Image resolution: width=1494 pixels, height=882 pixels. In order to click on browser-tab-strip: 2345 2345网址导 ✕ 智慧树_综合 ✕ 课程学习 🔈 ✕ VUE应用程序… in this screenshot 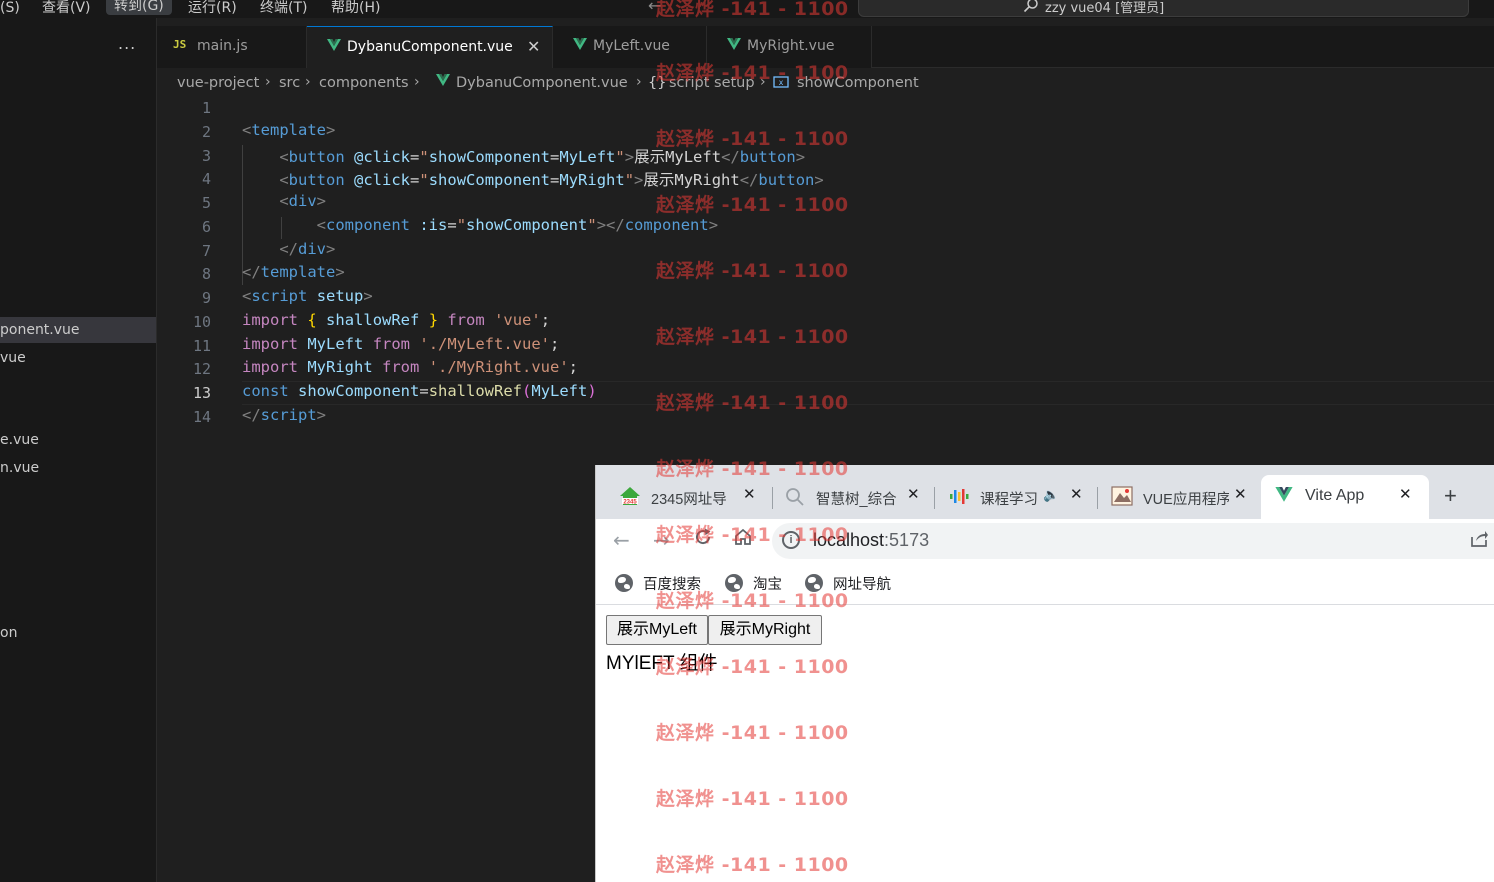, I will do `click(1045, 492)`.